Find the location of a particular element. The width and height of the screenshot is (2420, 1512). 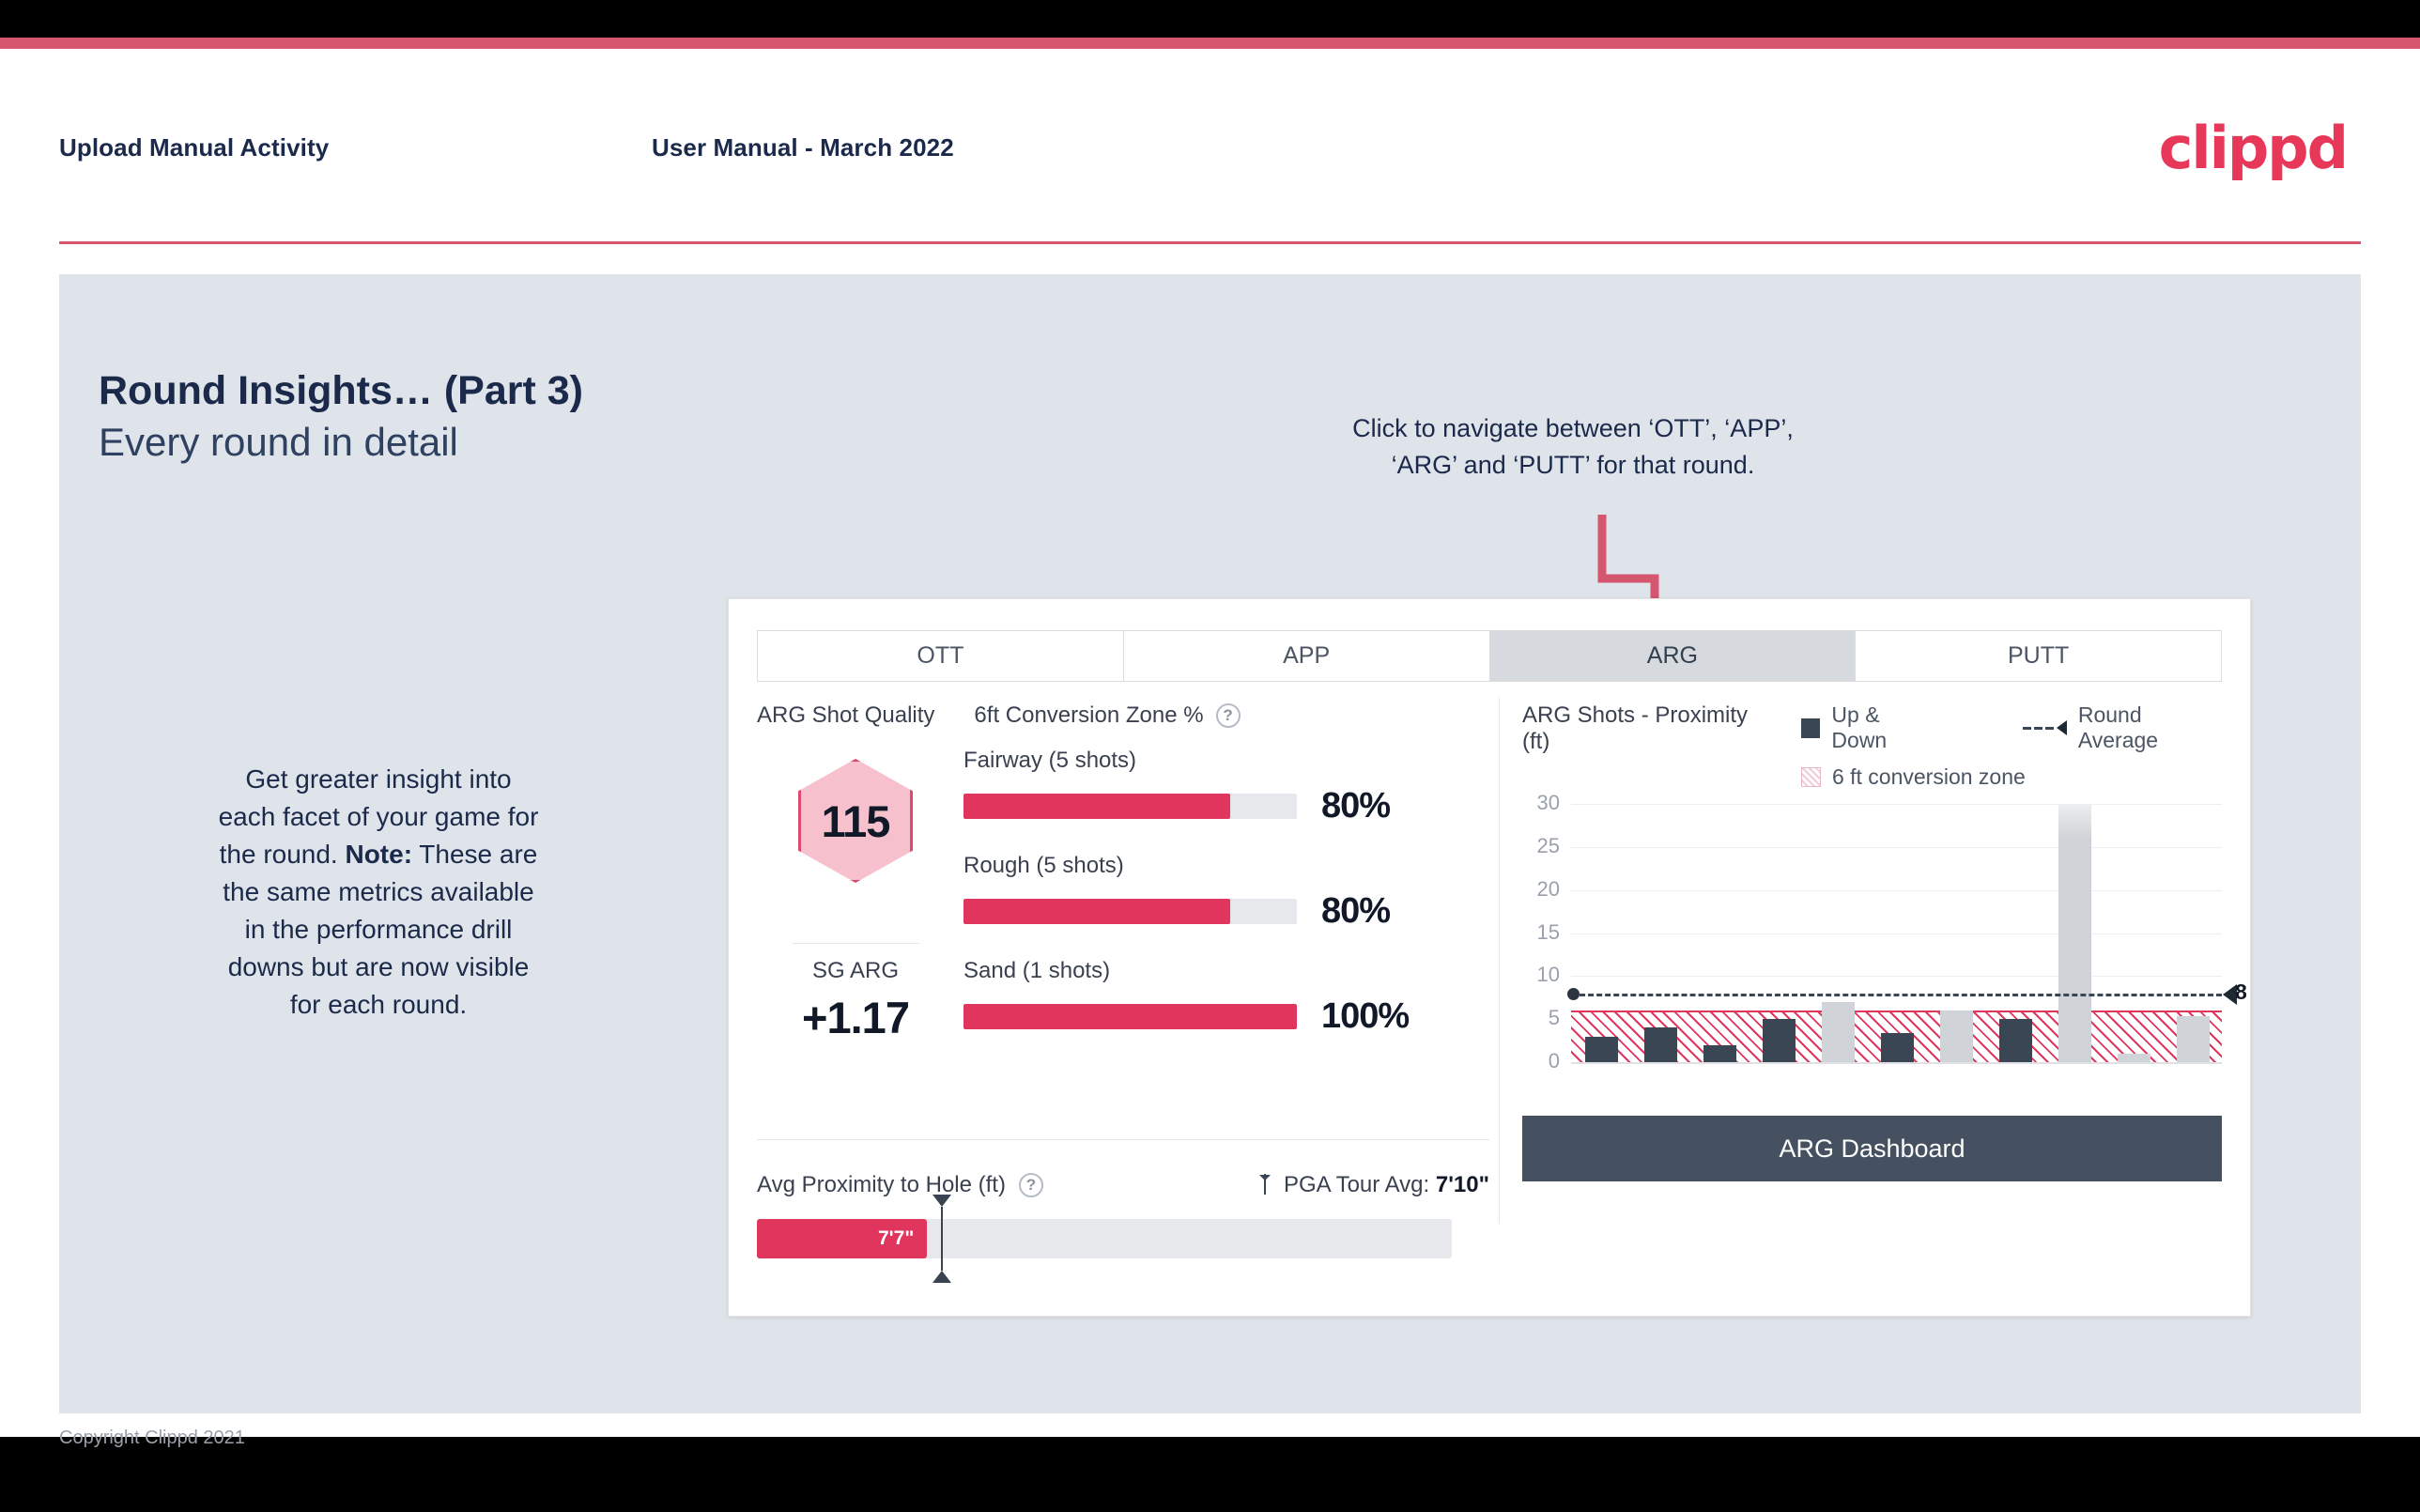

tab-putt: PUTT is located at coordinates (2038, 656).